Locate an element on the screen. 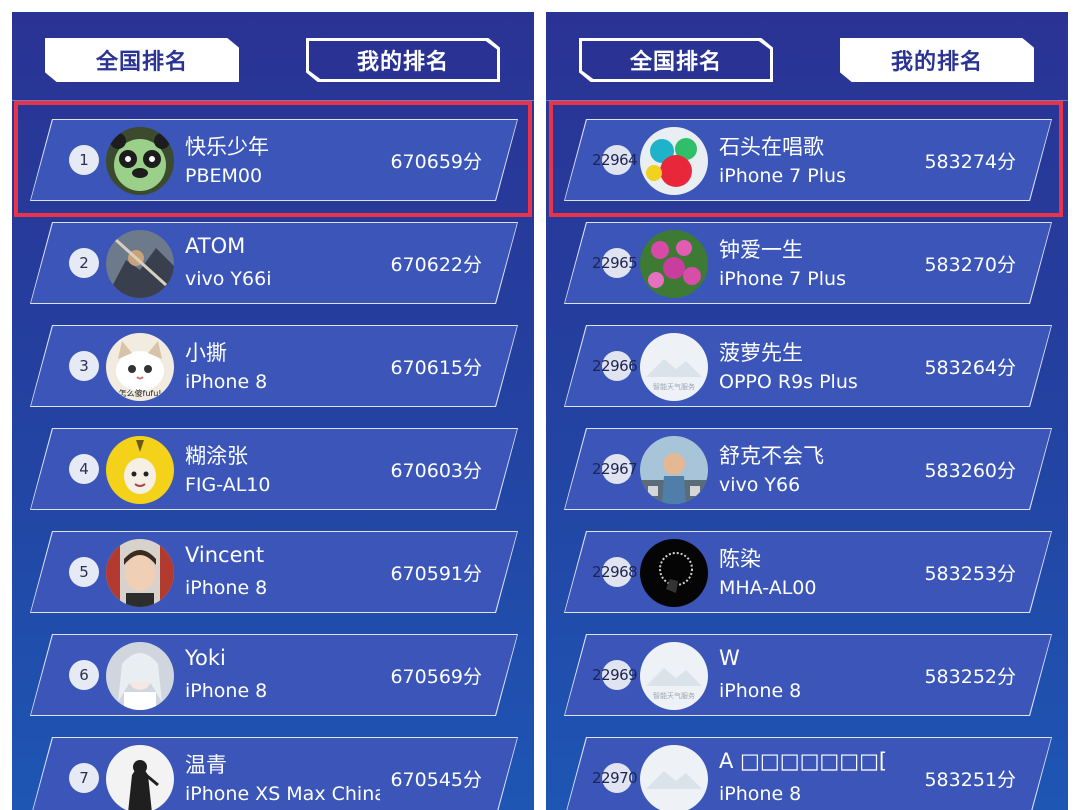 The width and height of the screenshot is (1080, 810). player-name: 糊涂张 is located at coordinates (216, 456).